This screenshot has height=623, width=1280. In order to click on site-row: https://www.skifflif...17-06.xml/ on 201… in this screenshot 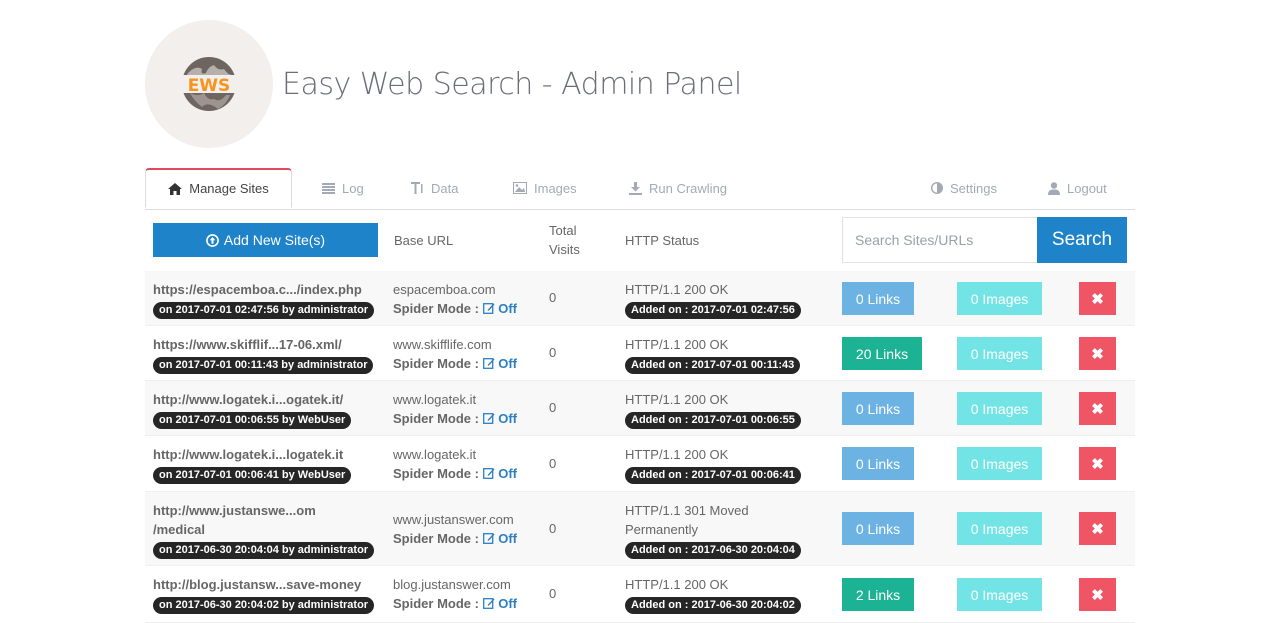, I will do `click(640, 353)`.